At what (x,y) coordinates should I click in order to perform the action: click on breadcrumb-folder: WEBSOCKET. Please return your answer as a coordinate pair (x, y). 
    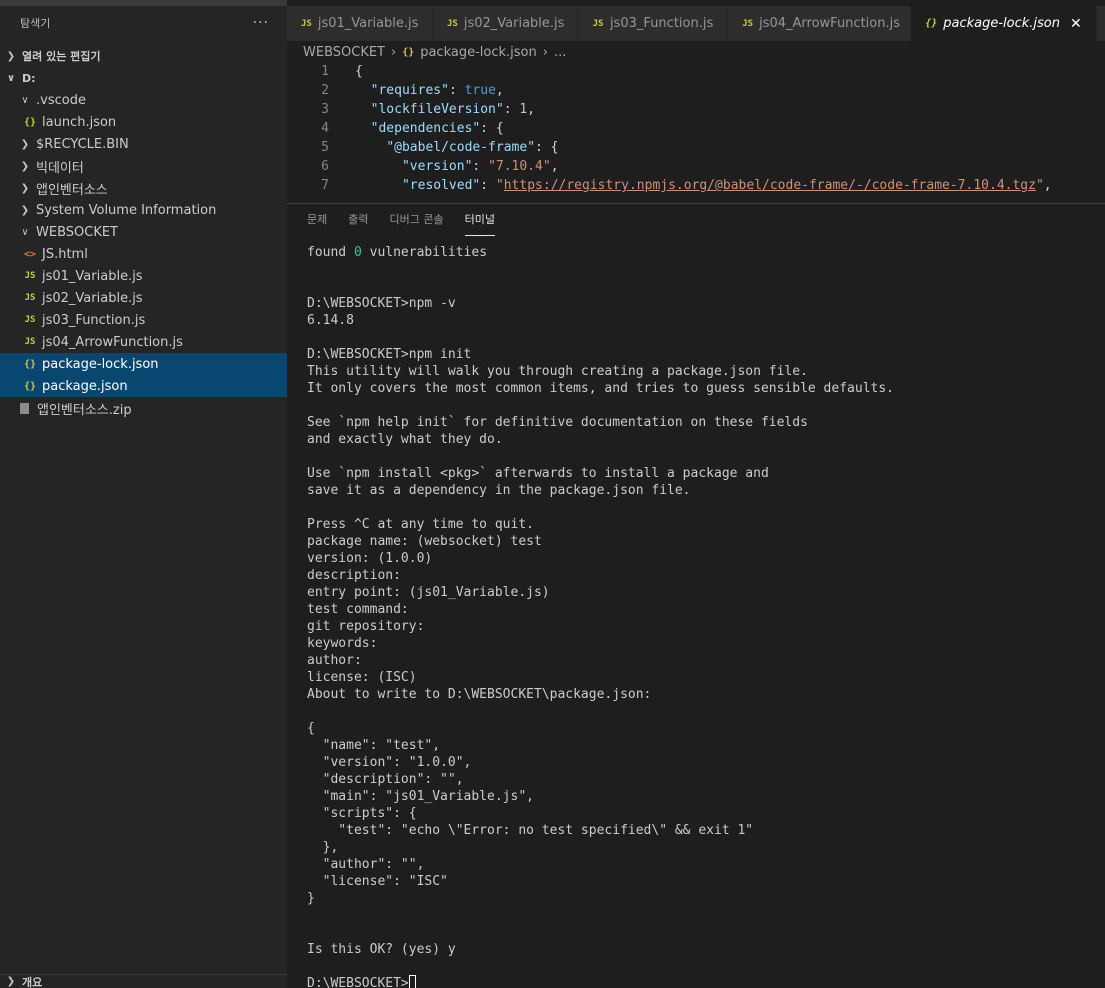
    Looking at the image, I should click on (344, 52).